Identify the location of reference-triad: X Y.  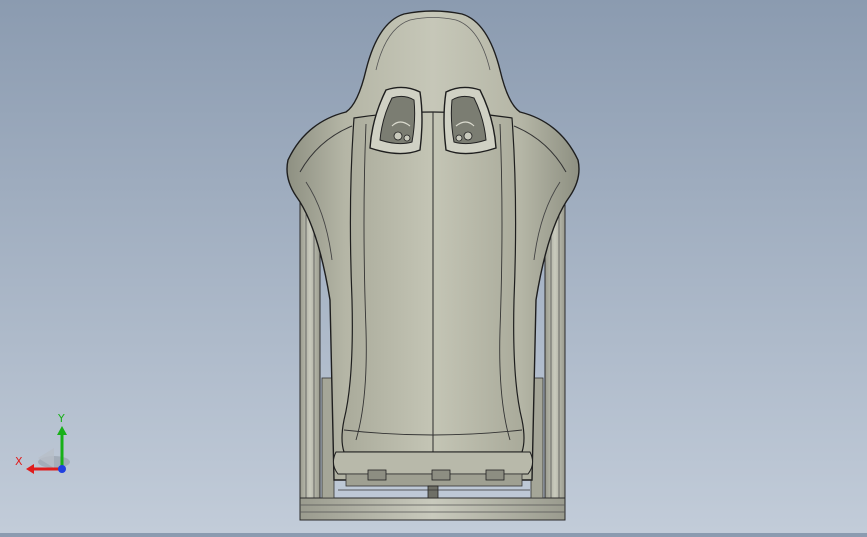
(47, 447).